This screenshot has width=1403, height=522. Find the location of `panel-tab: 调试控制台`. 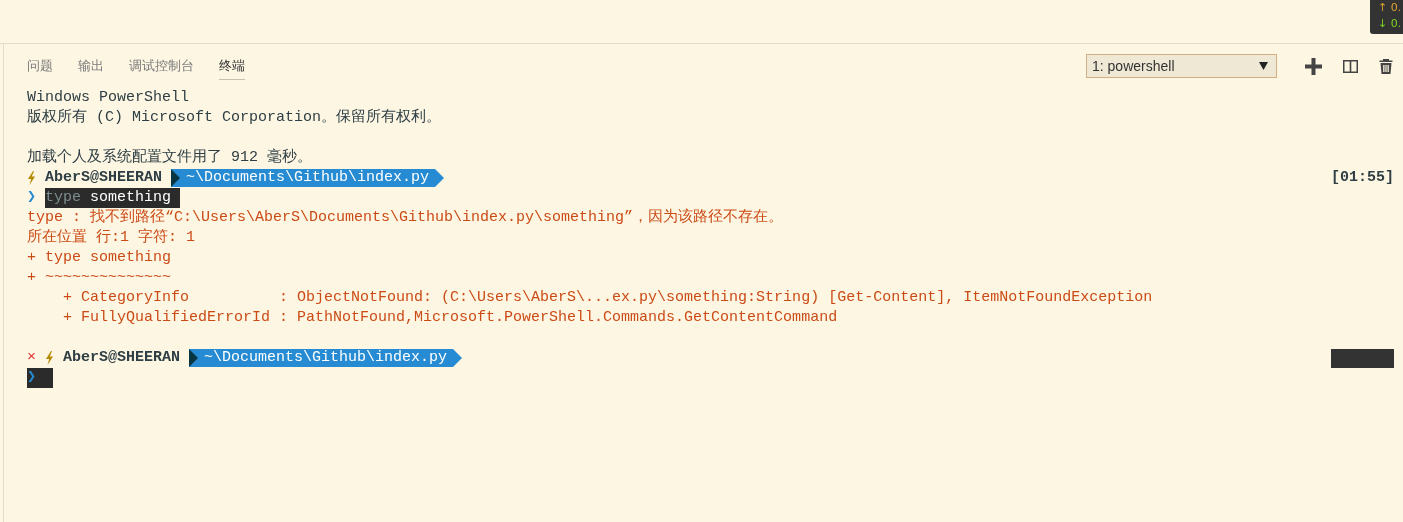

panel-tab: 调试控制台 is located at coordinates (161, 66).